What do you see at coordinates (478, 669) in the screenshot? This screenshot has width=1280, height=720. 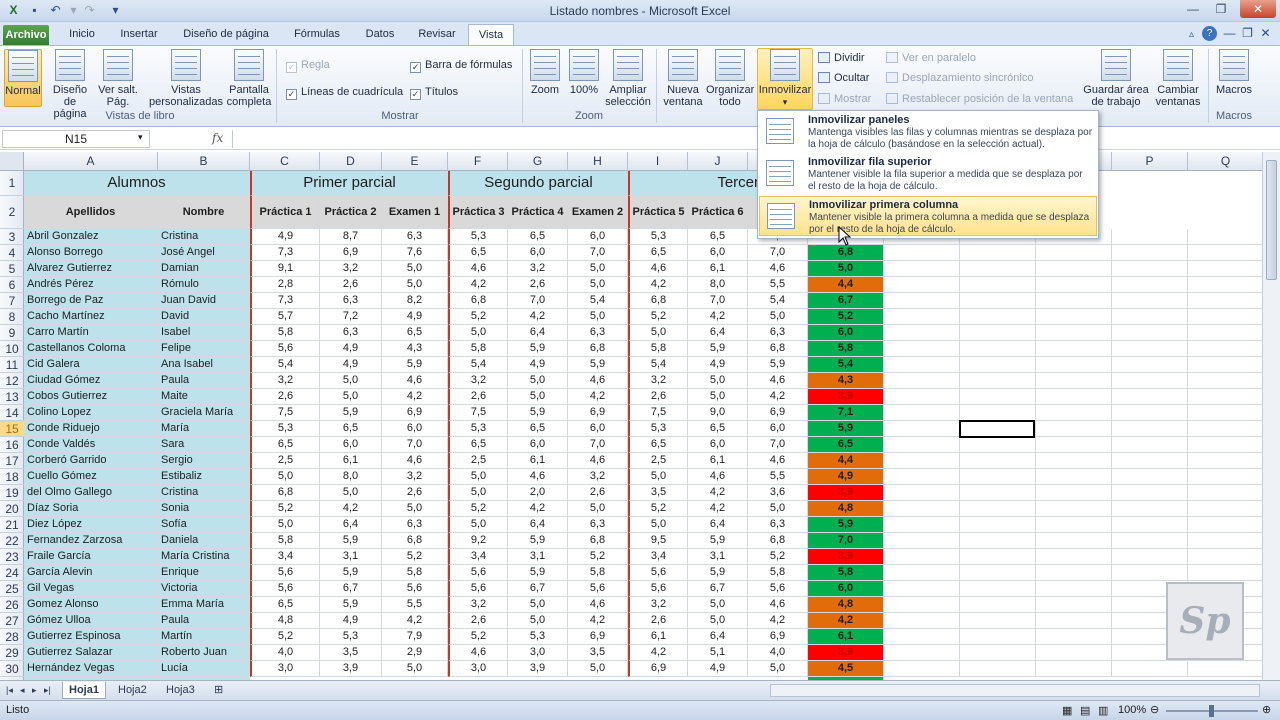 I see `grade-cell: 3,0` at bounding box center [478, 669].